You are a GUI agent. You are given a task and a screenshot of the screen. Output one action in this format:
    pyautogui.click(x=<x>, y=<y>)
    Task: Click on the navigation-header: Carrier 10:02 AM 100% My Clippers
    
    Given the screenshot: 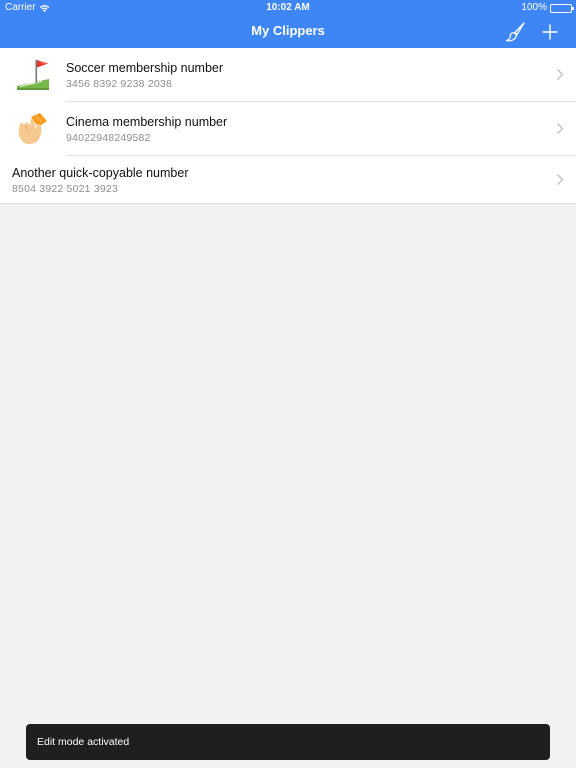 What is the action you would take?
    pyautogui.click(x=288, y=24)
    